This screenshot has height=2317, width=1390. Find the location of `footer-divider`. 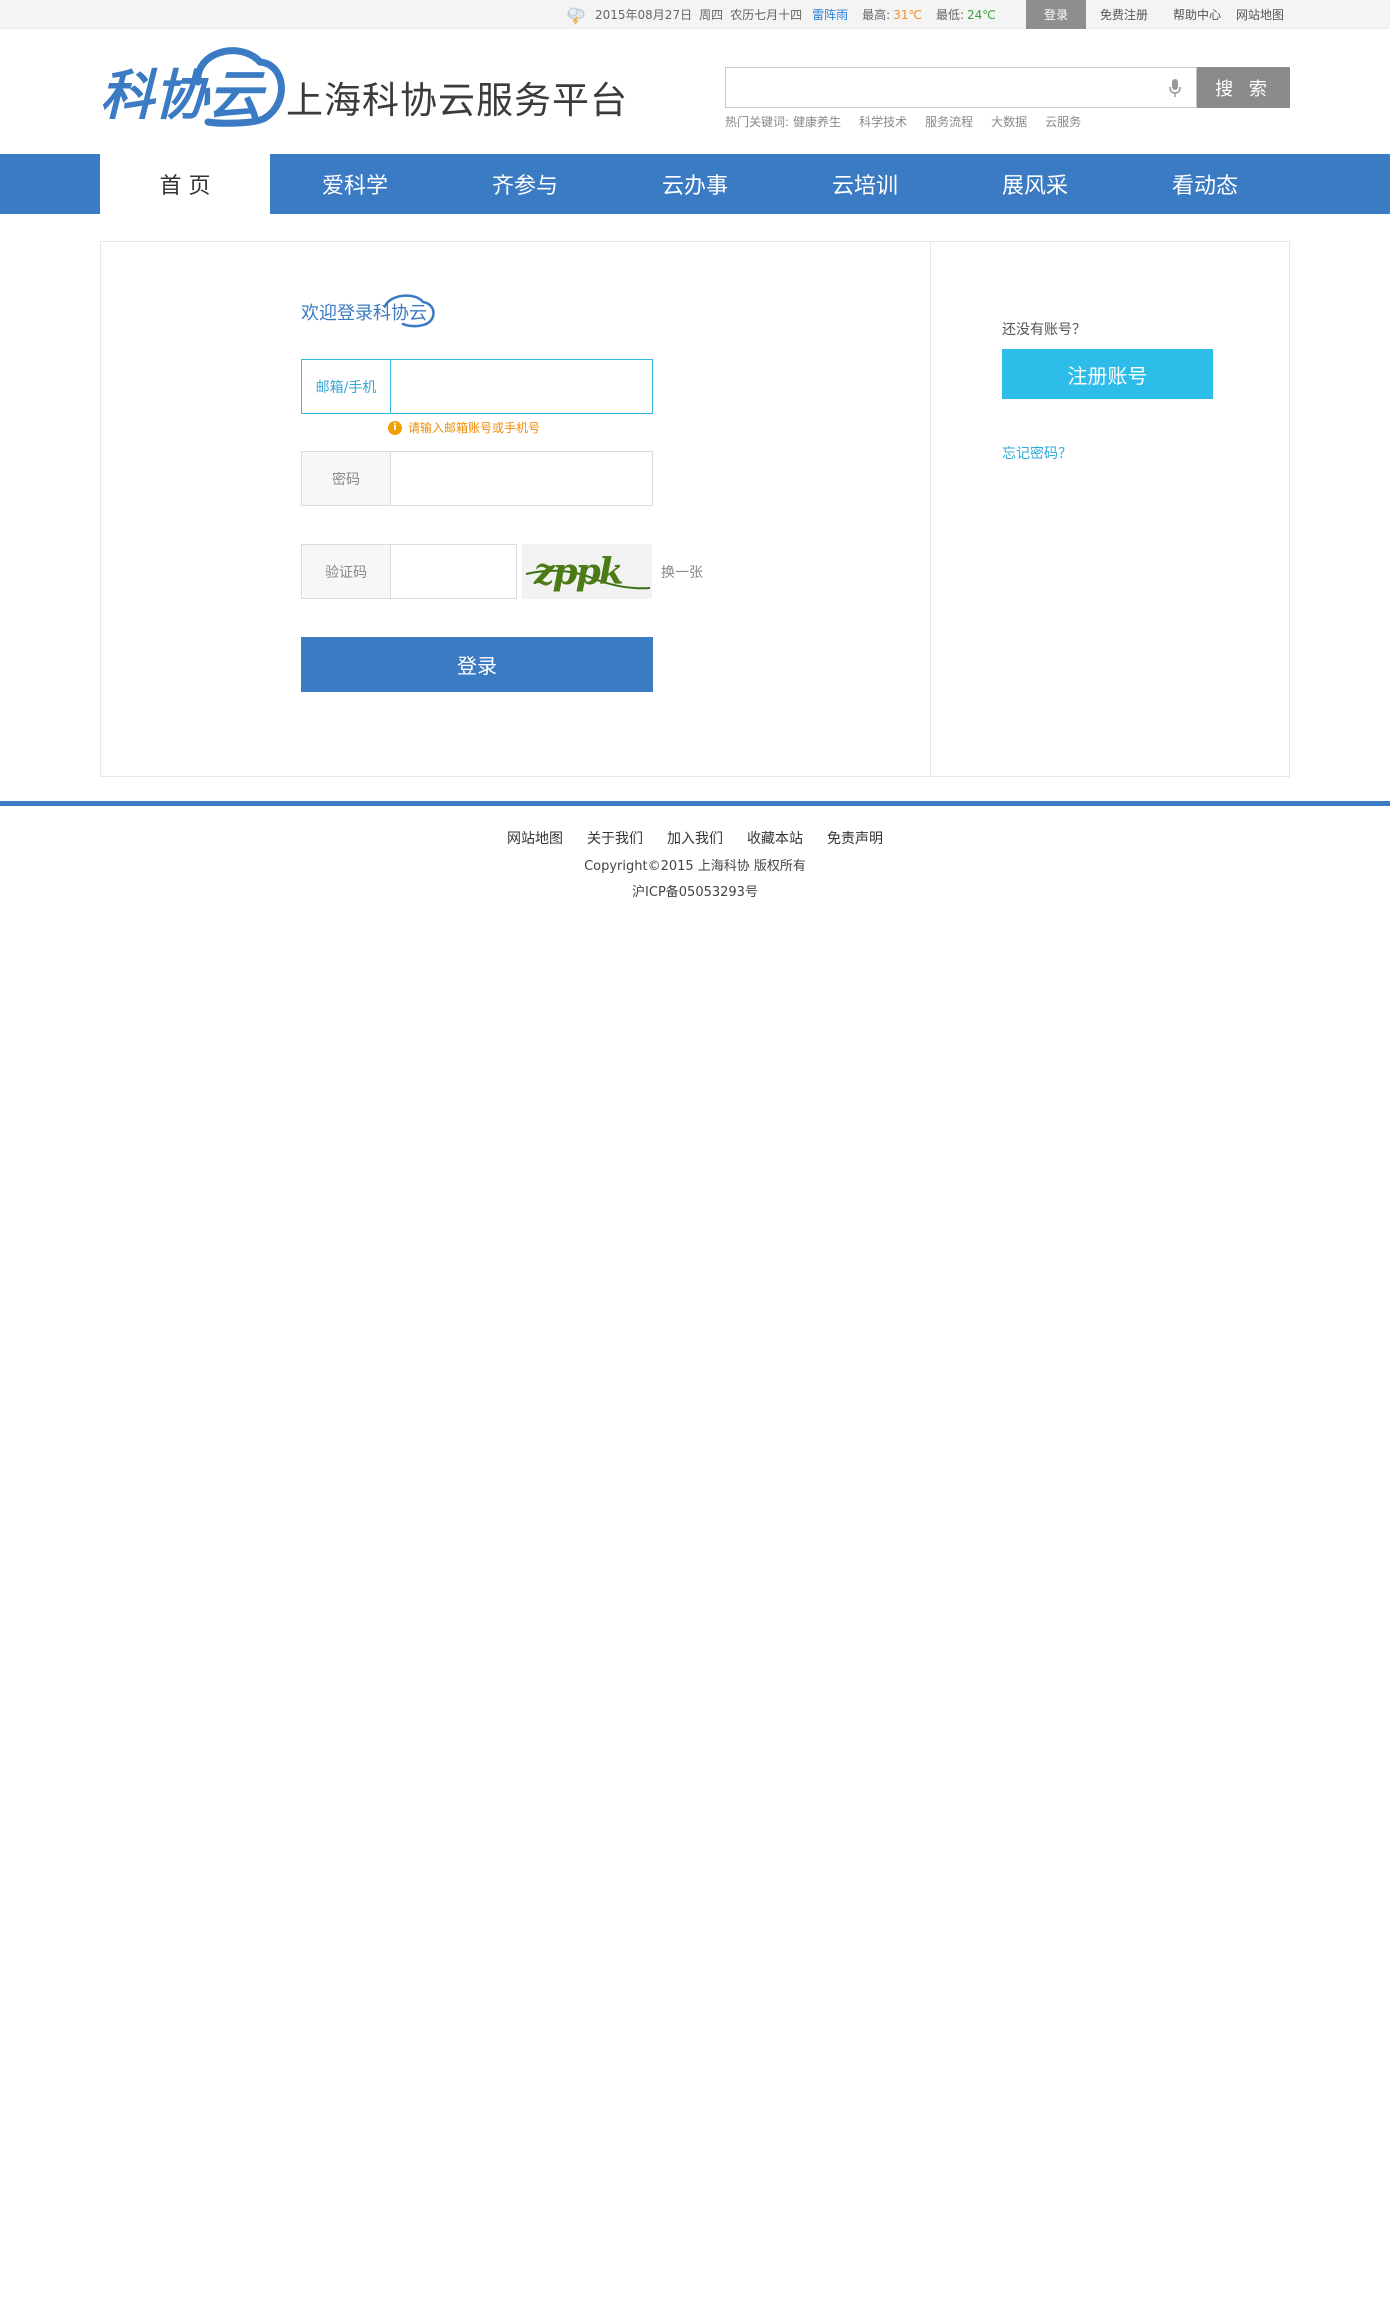

footer-divider is located at coordinates (695, 803).